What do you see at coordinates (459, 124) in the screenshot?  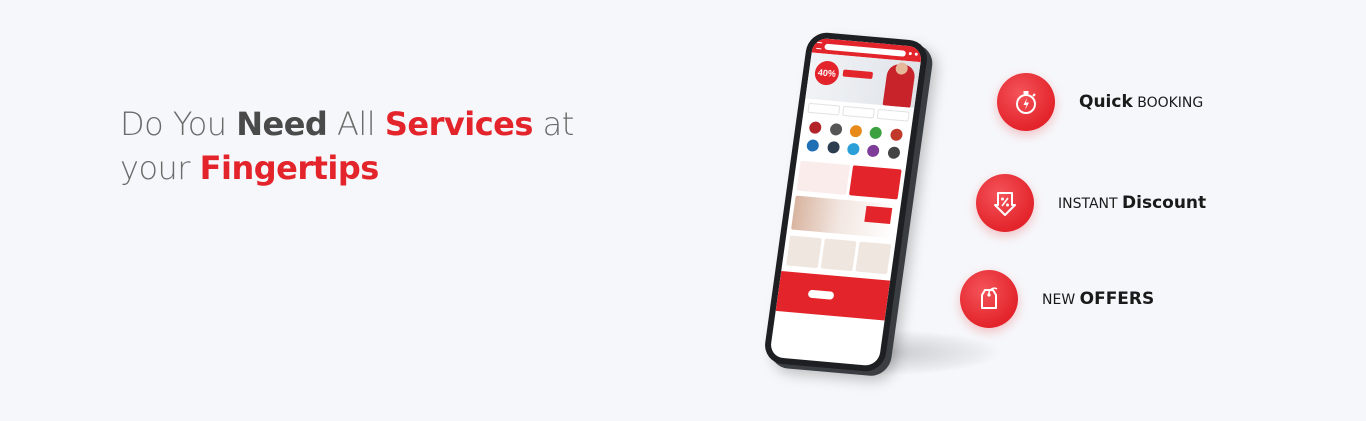 I see `headline-word-services: Services` at bounding box center [459, 124].